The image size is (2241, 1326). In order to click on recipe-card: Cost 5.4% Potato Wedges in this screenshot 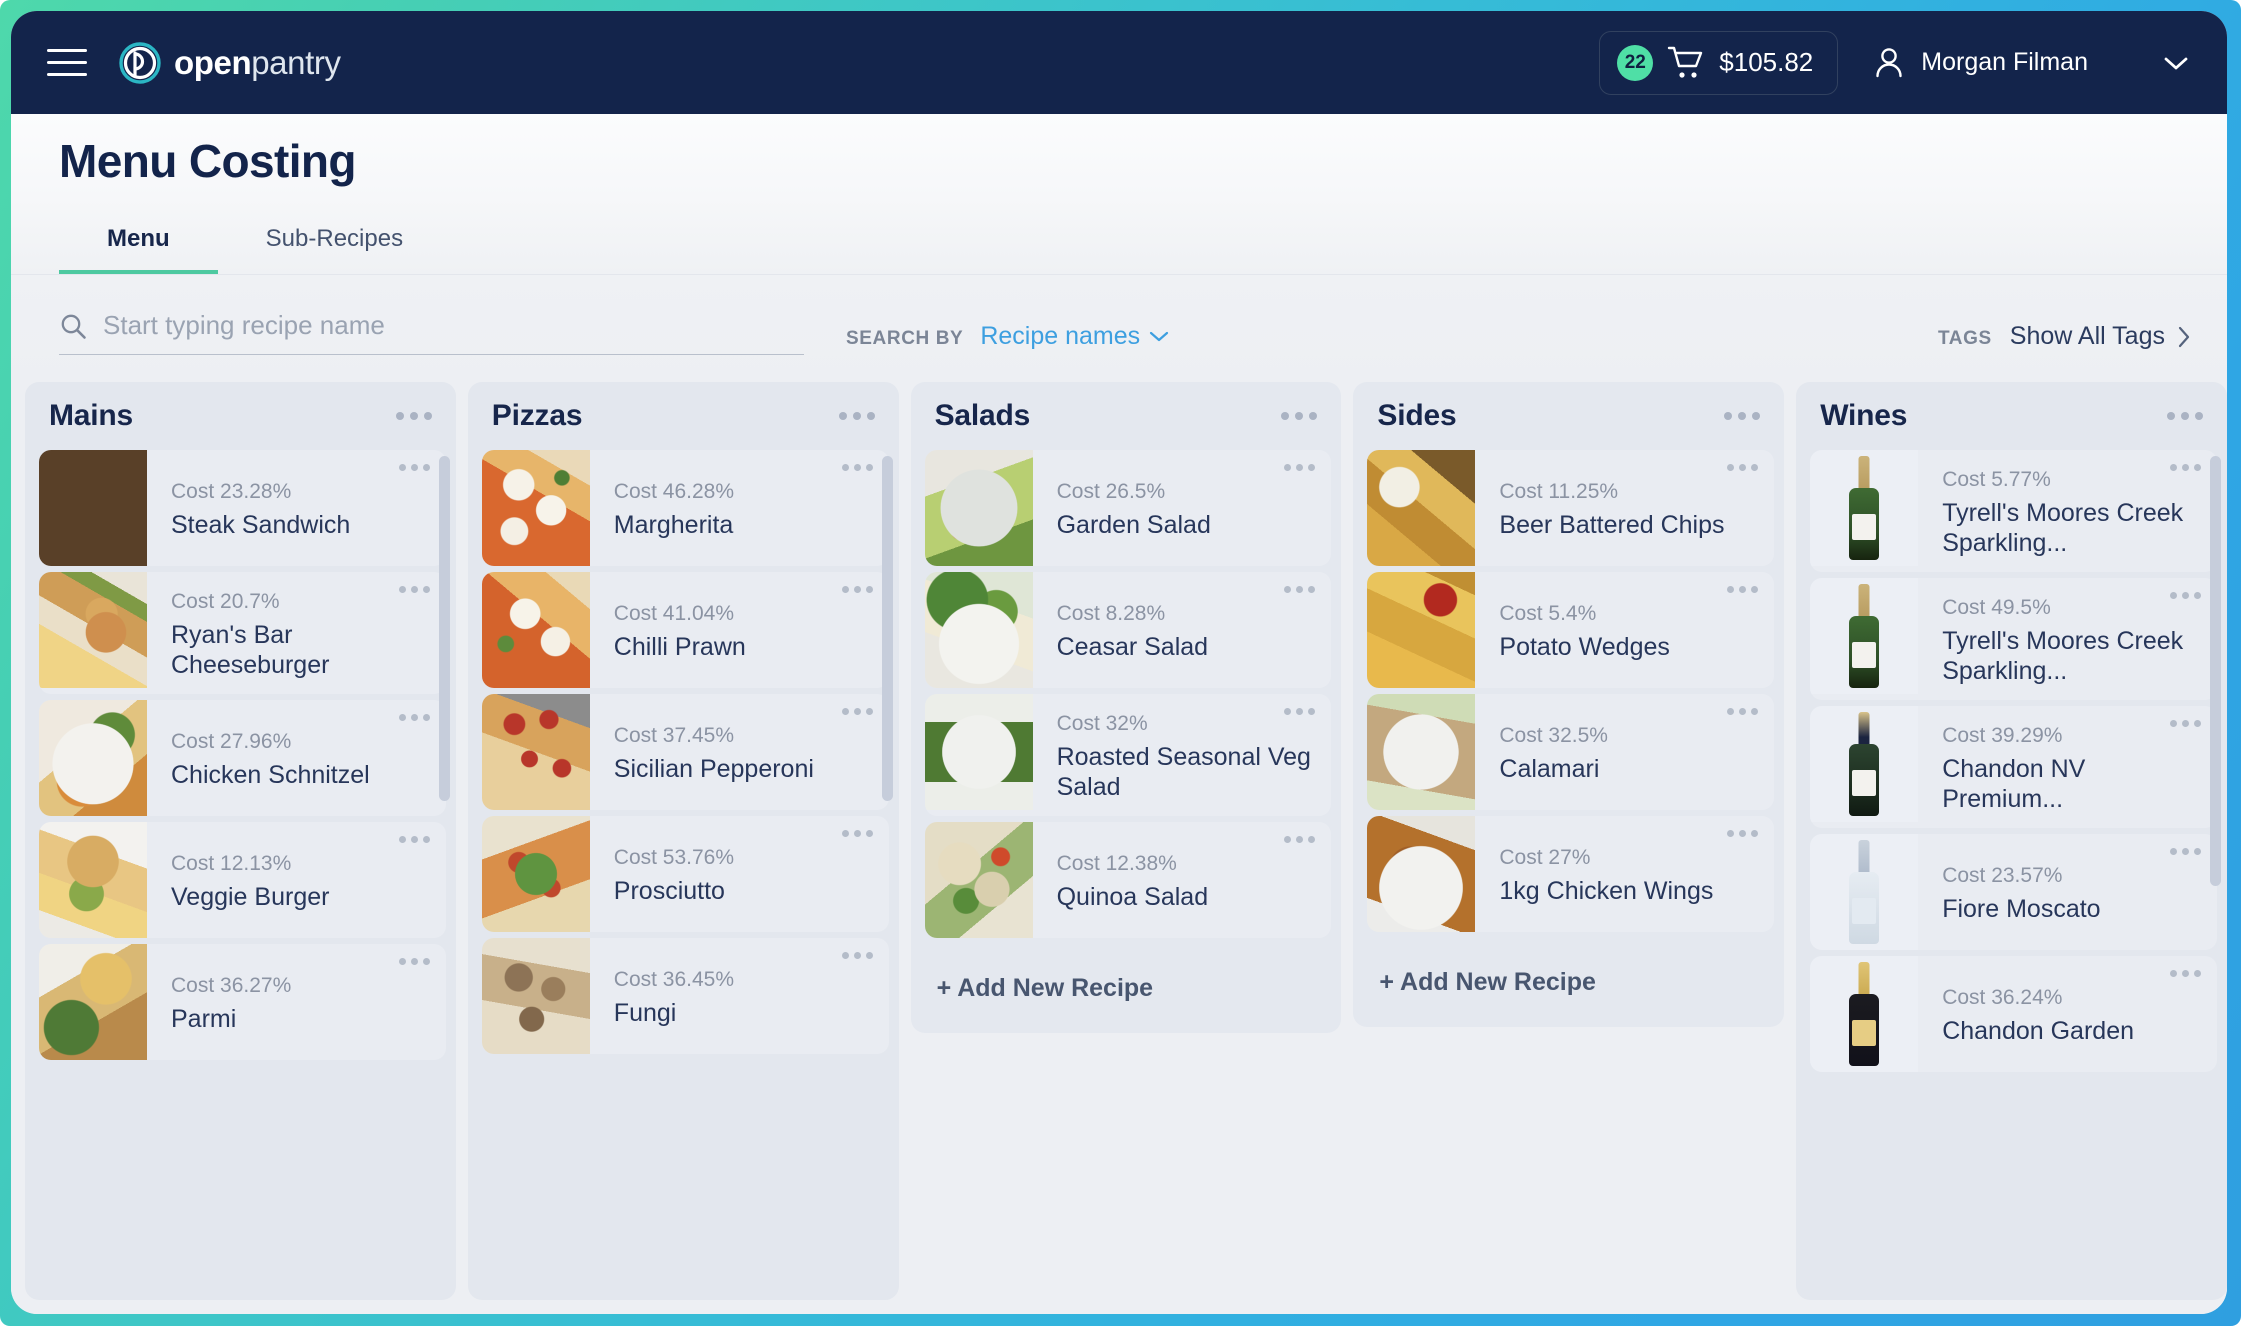, I will do `click(1571, 630)`.